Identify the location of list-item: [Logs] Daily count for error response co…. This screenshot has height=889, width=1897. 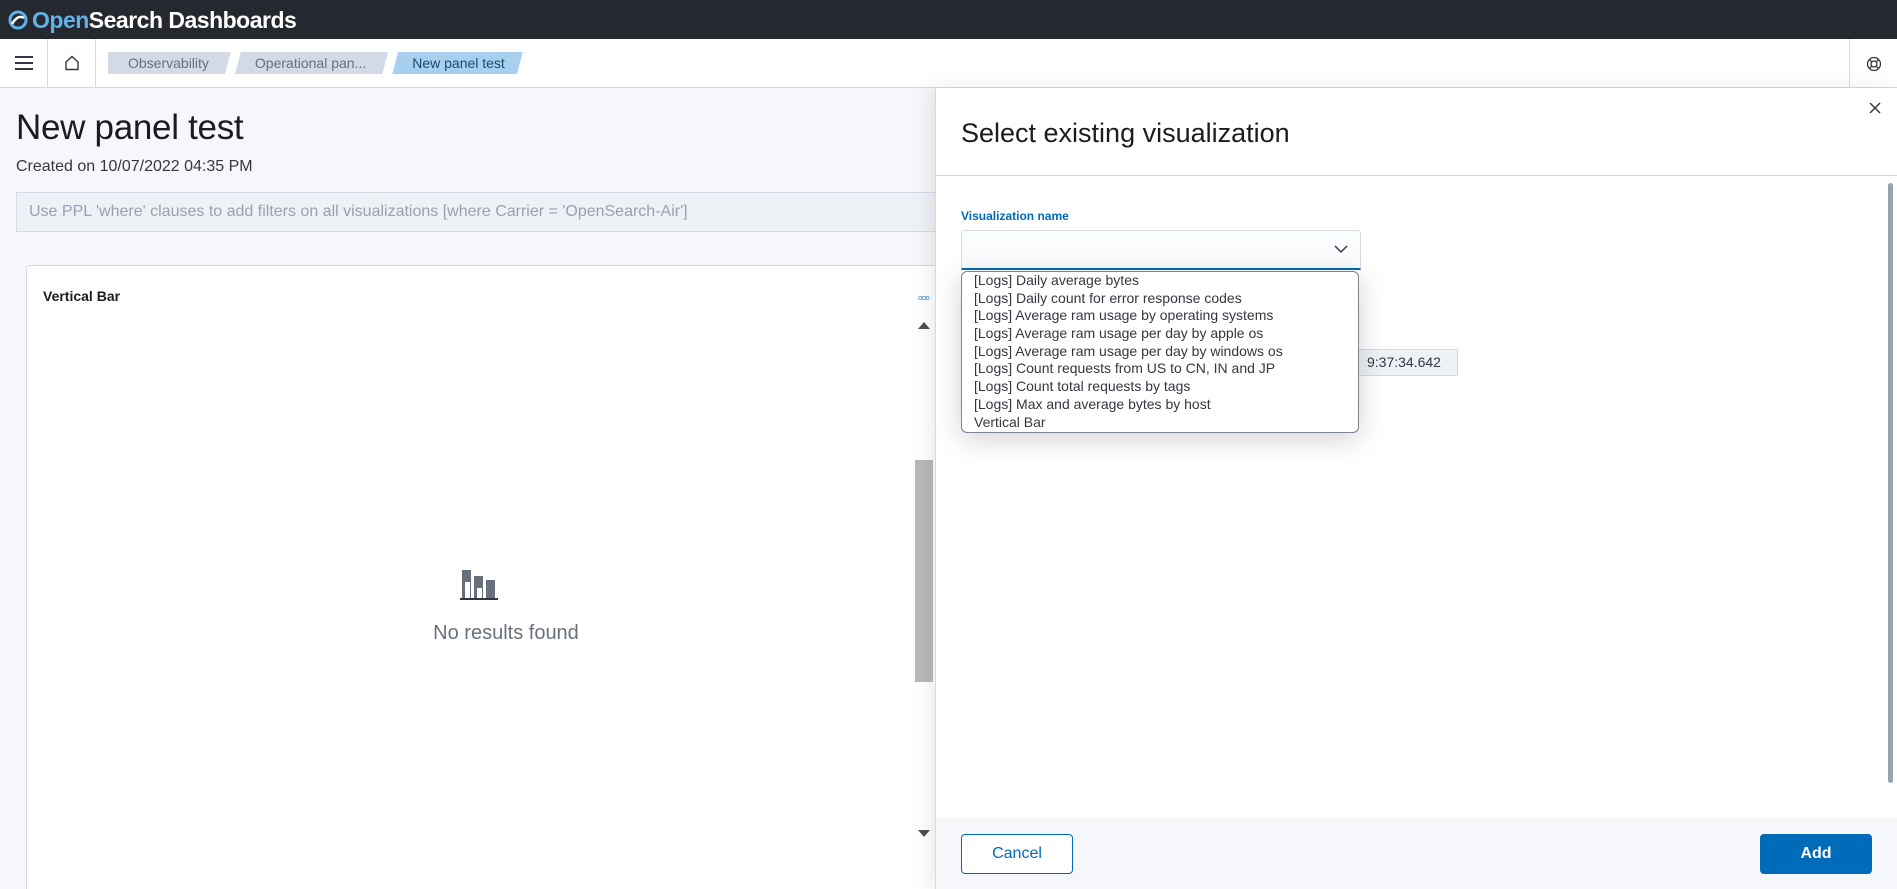
(1160, 299).